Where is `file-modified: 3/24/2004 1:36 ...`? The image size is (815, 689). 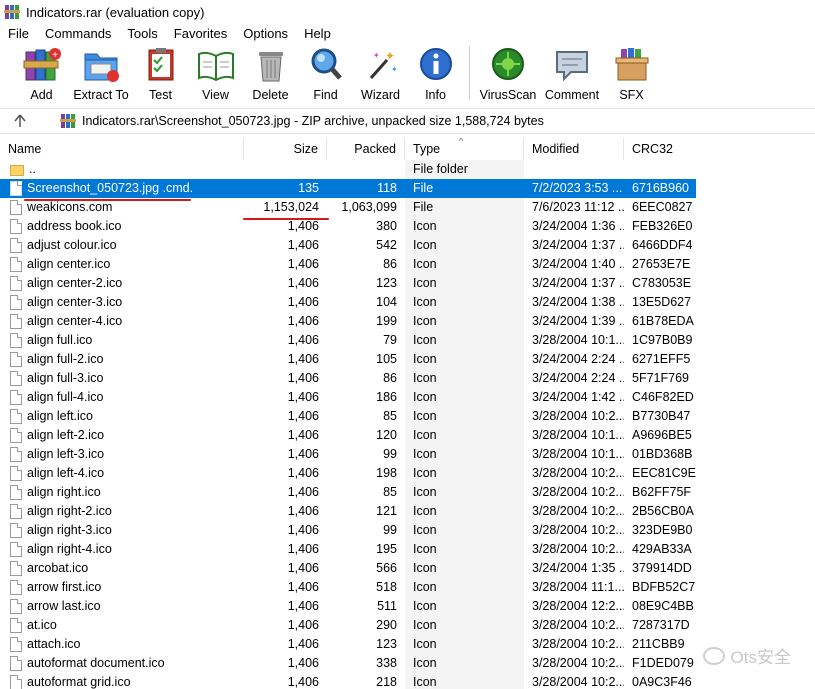 file-modified: 3/24/2004 1:36 ... is located at coordinates (578, 226).